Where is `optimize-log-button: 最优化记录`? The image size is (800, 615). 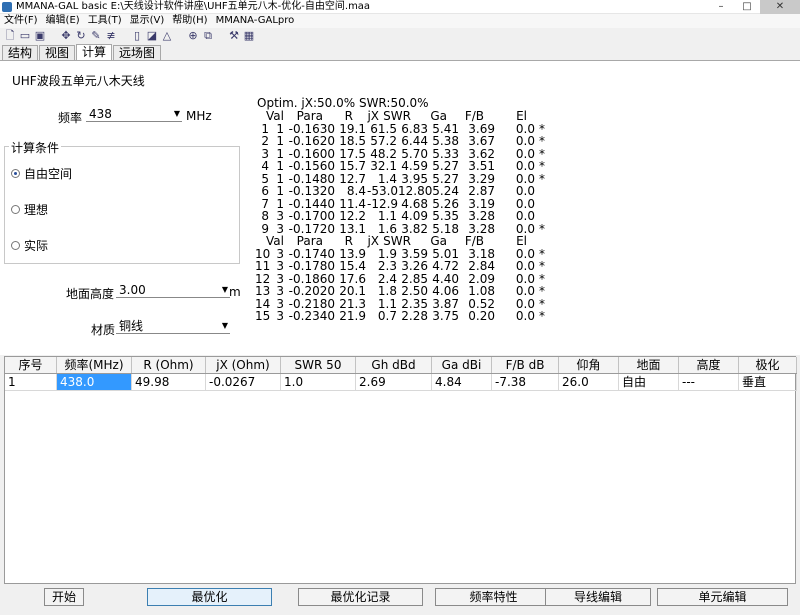
optimize-log-button: 最优化记录 is located at coordinates (360, 597).